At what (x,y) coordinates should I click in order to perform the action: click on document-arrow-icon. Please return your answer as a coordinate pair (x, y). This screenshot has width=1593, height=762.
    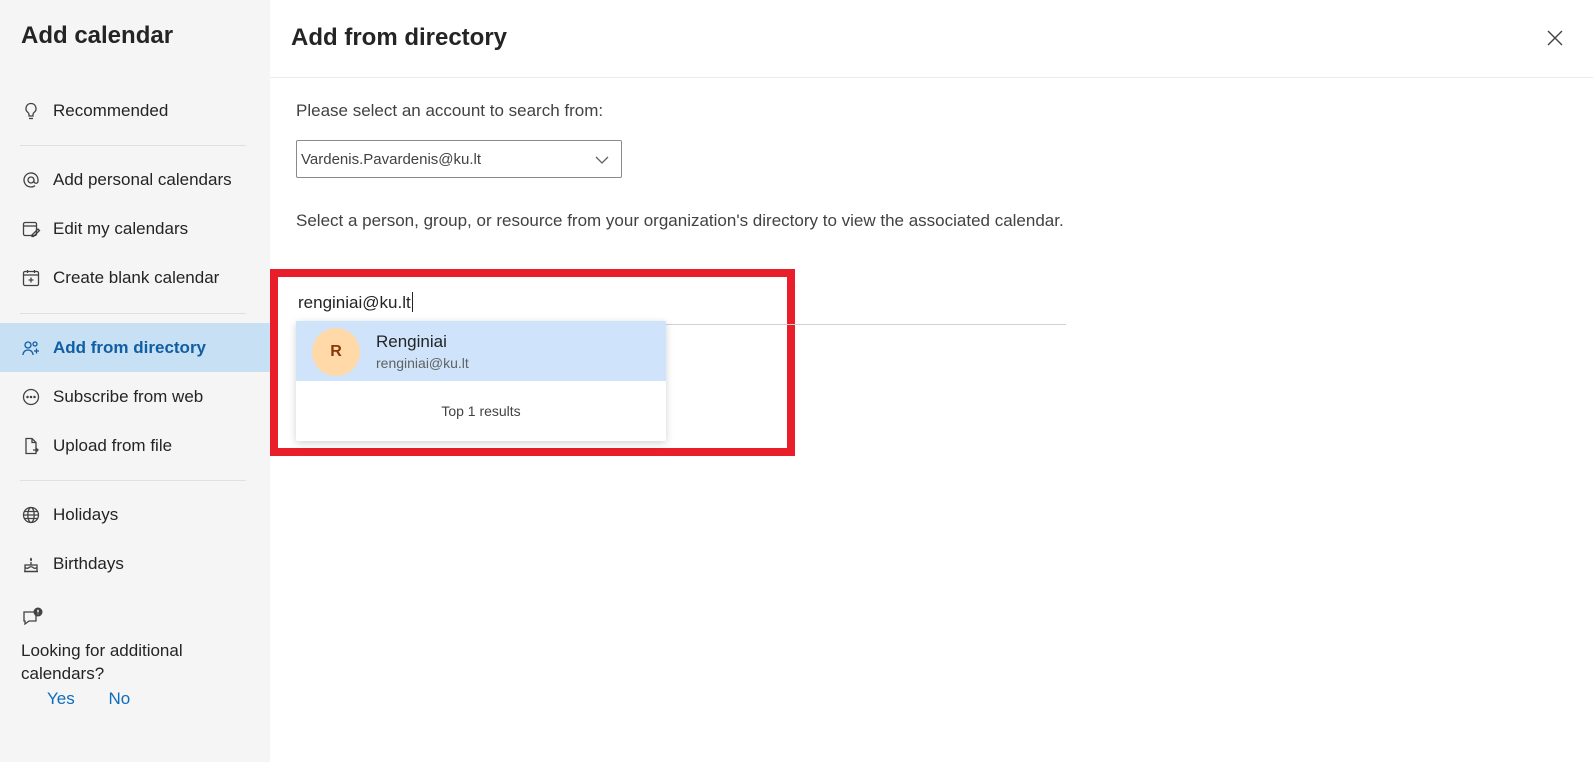
    Looking at the image, I should click on (31, 446).